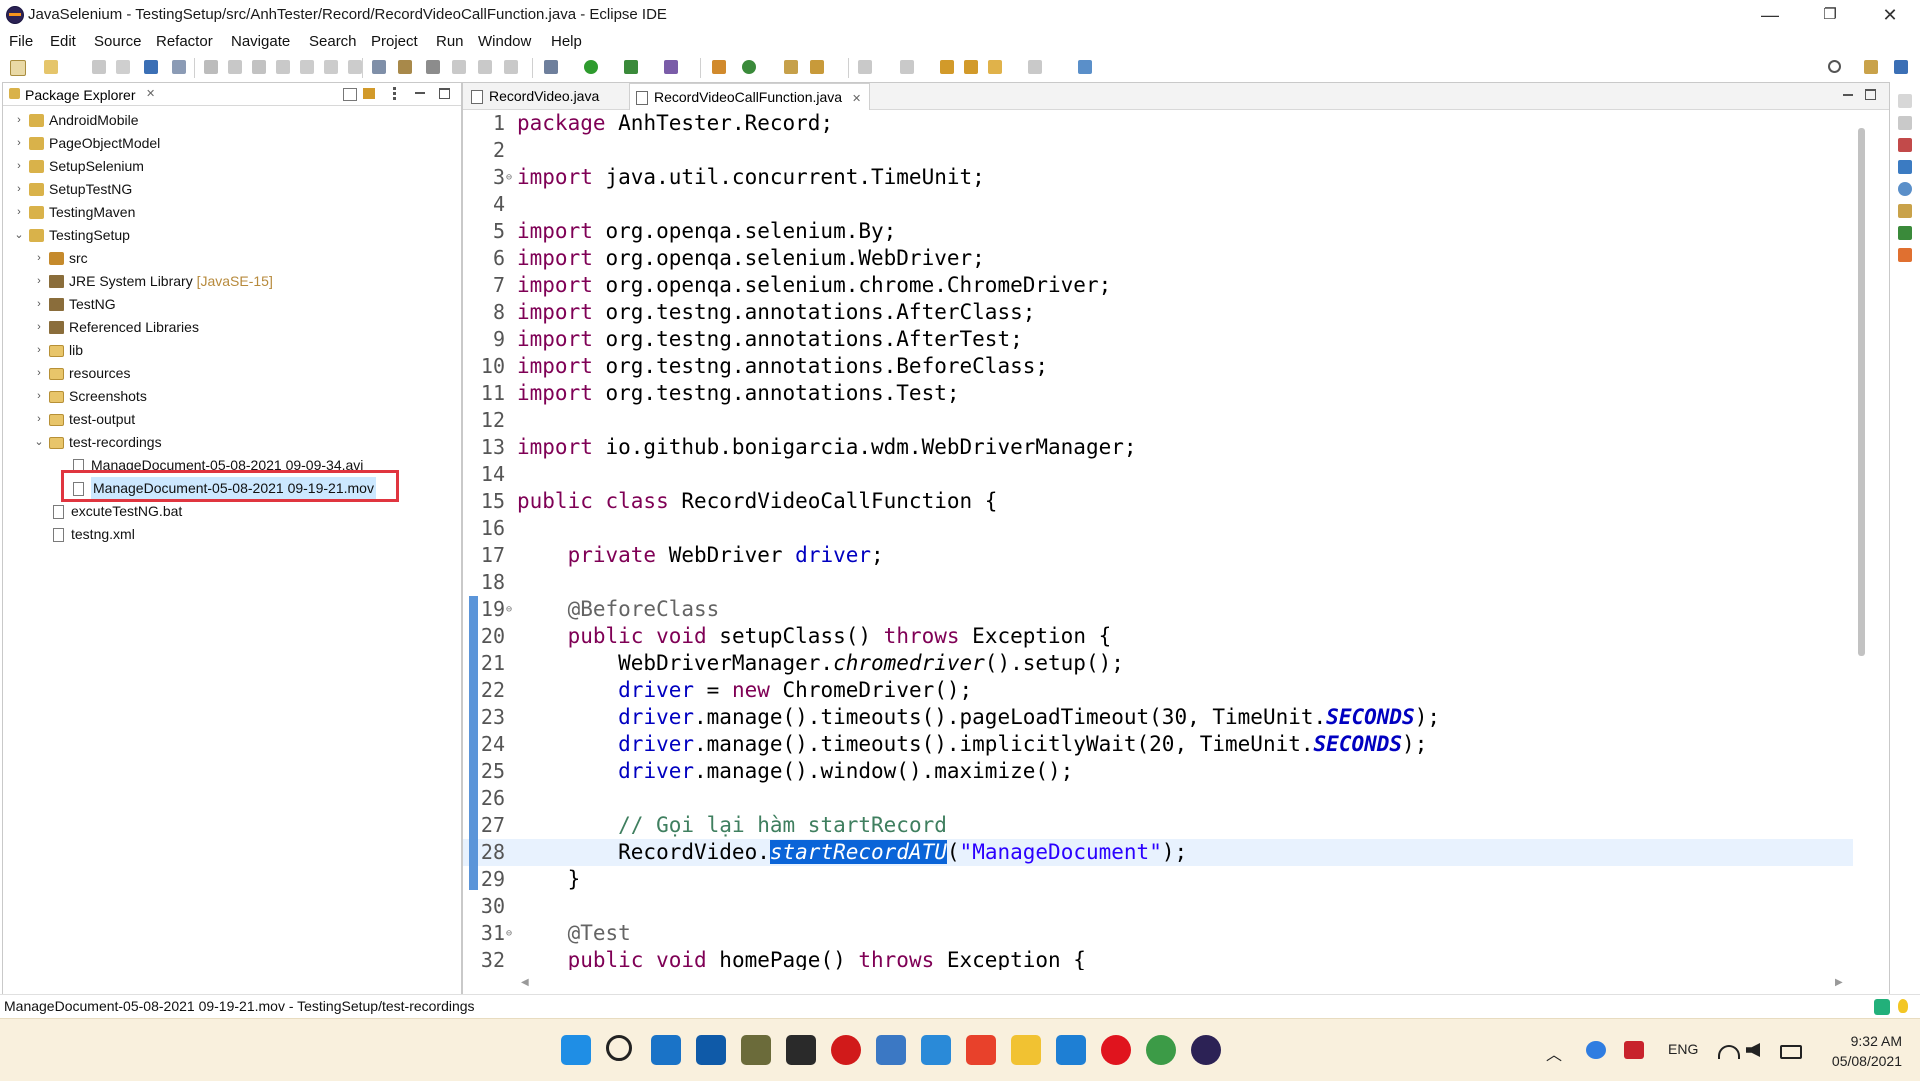  Describe the element at coordinates (379, 67) in the screenshot. I see `toggle-view-icon` at that location.